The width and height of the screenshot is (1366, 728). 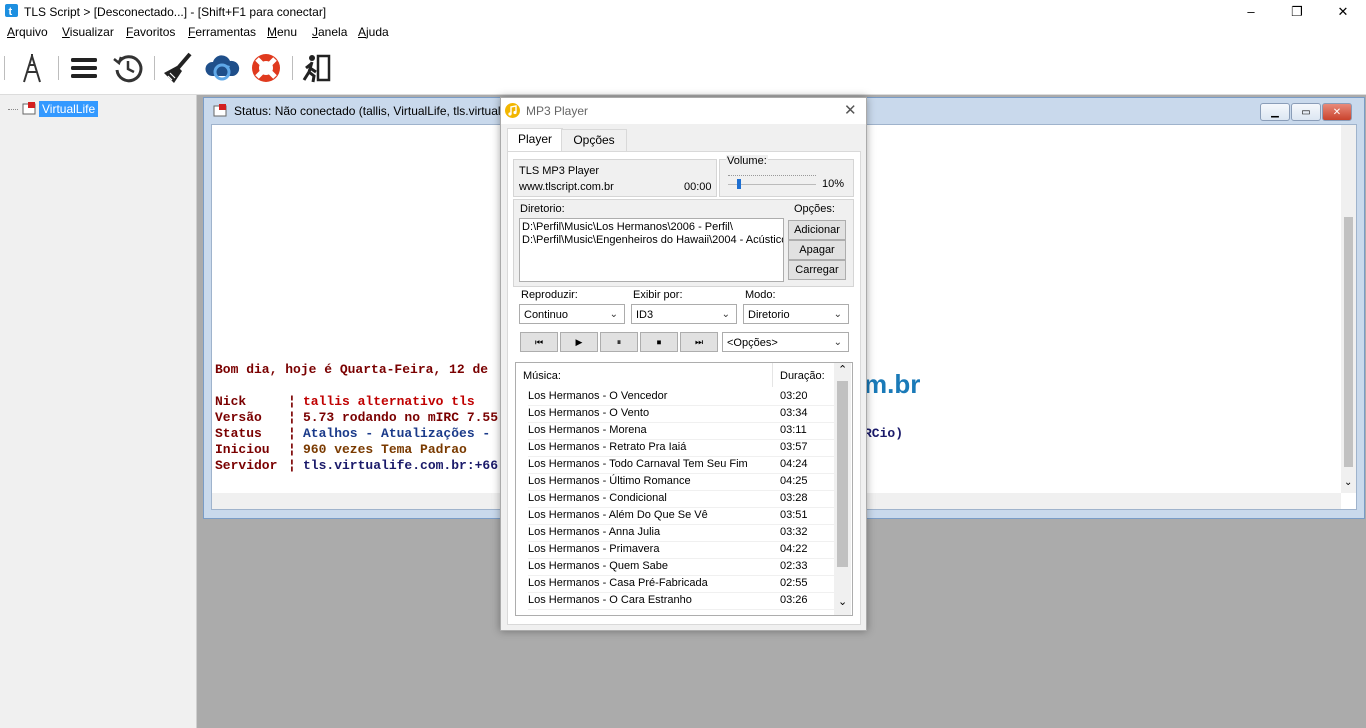 I want to click on track-duration: 03:32, so click(x=794, y=532).